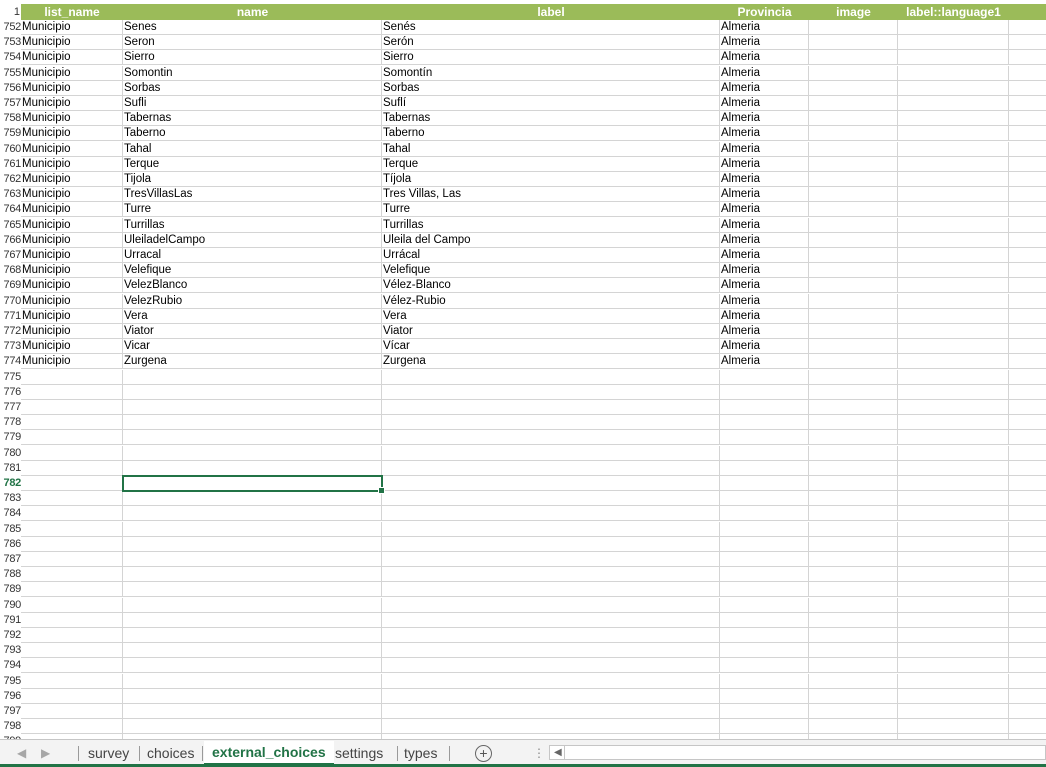  I want to click on row-number: 779, so click(10, 438).